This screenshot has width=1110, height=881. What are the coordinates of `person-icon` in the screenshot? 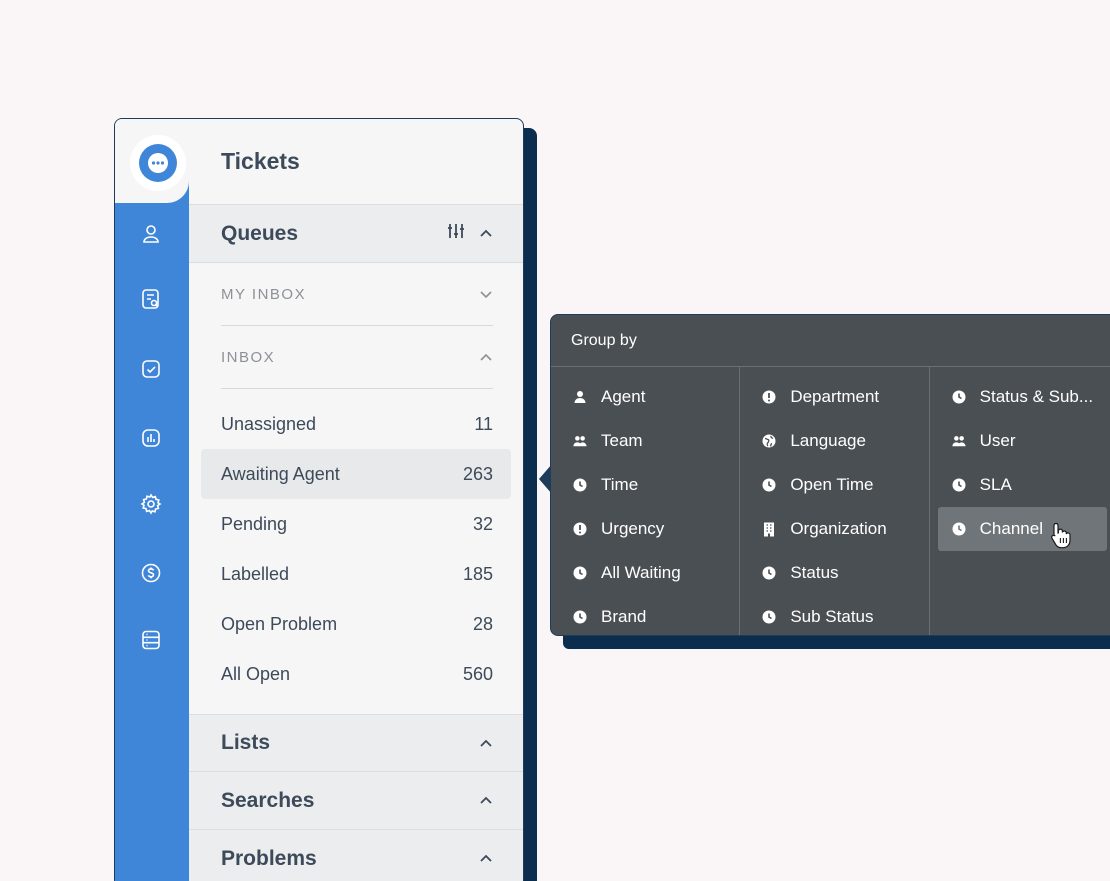 It's located at (580, 397).